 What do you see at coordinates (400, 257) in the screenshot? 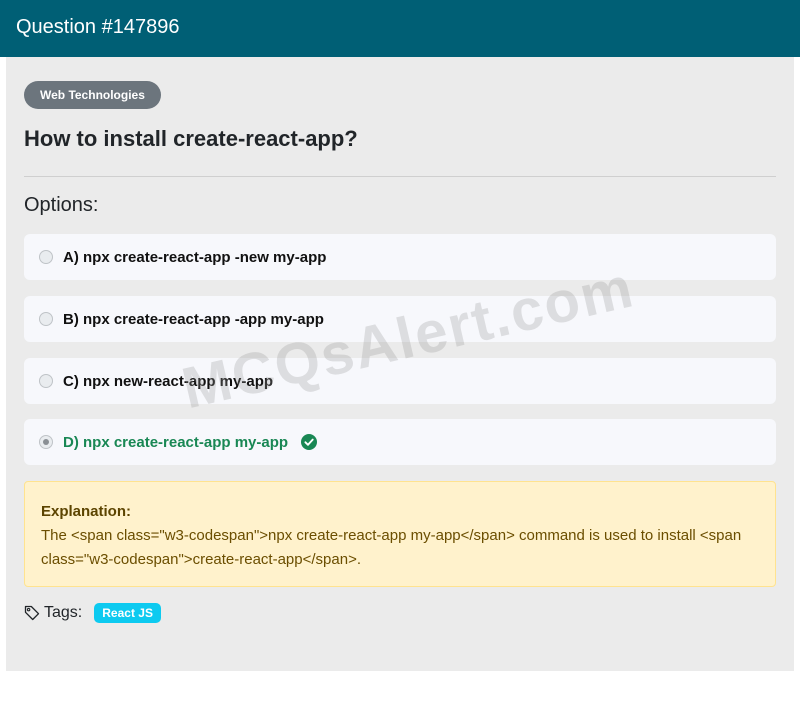
I see `option-a: A) npx create-react-app -new my-app` at bounding box center [400, 257].